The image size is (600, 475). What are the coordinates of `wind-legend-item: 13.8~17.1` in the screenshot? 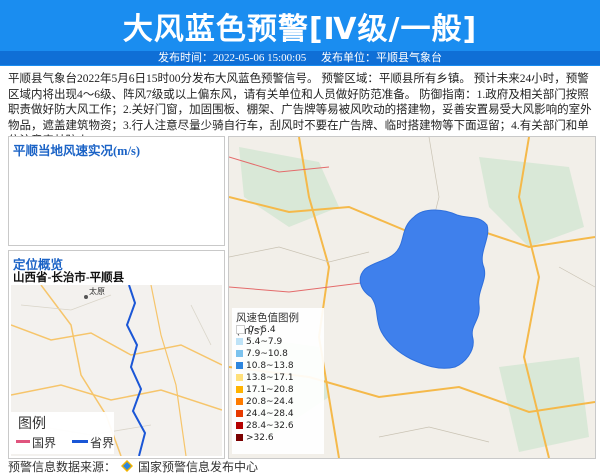 It's located at (265, 378).